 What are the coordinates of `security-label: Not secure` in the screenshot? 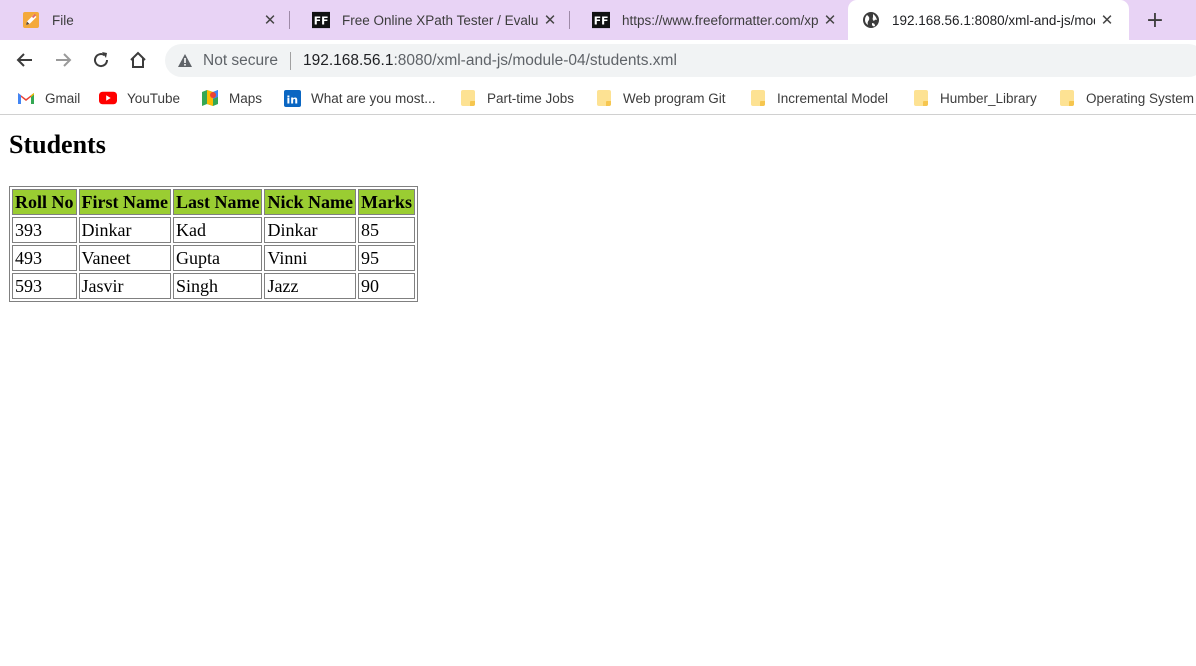 It's located at (240, 61).